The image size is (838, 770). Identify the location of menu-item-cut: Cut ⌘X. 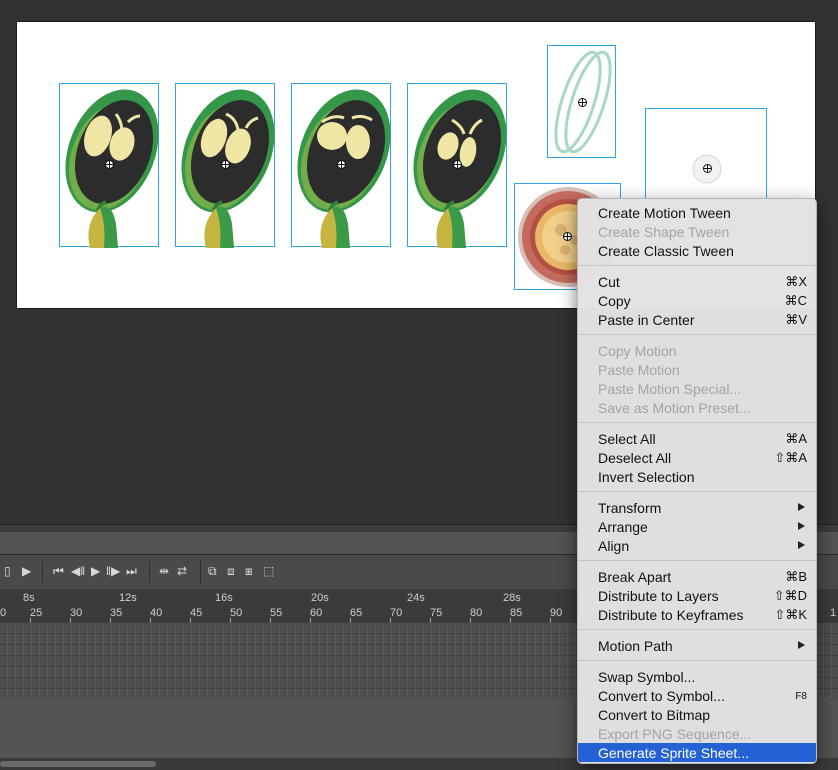
(697, 281).